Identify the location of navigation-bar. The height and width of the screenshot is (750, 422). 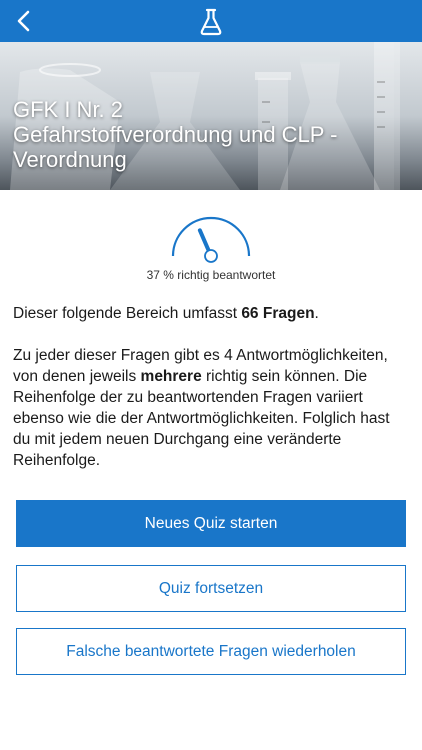
(211, 21).